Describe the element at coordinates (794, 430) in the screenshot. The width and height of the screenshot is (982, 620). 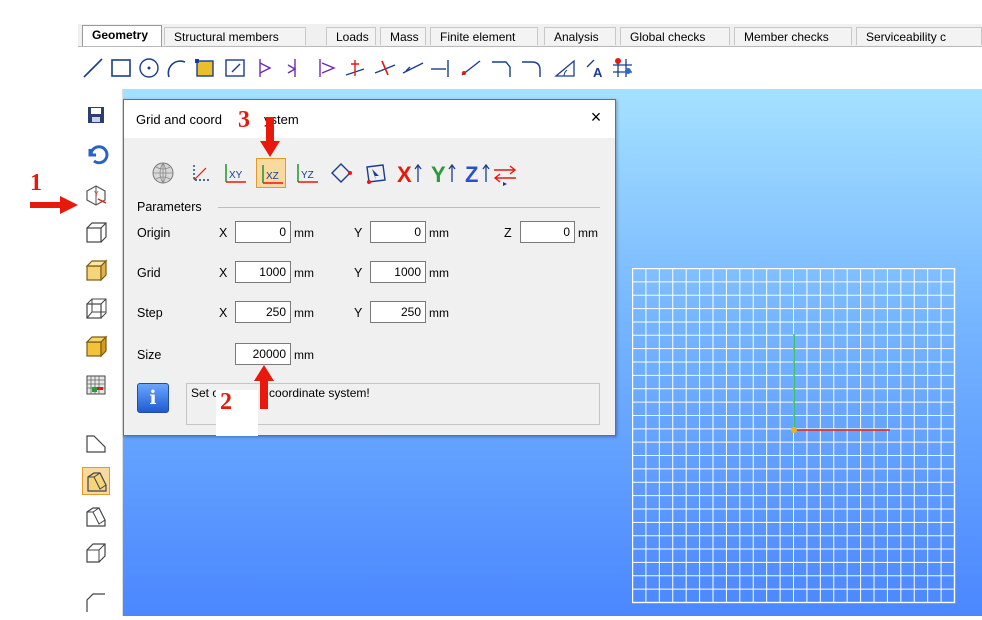
I see `origin-marker` at that location.